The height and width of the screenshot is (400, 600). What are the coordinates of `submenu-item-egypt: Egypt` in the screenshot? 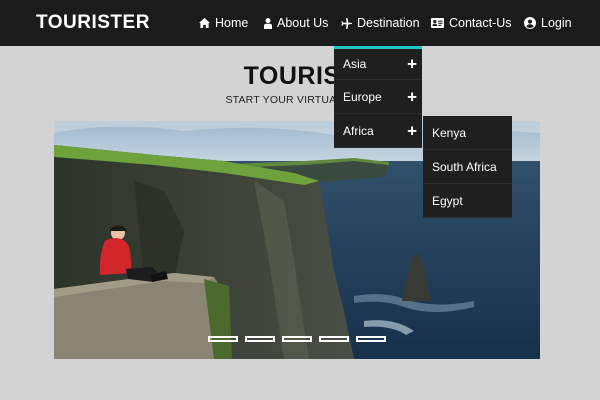 It's located at (467, 201).